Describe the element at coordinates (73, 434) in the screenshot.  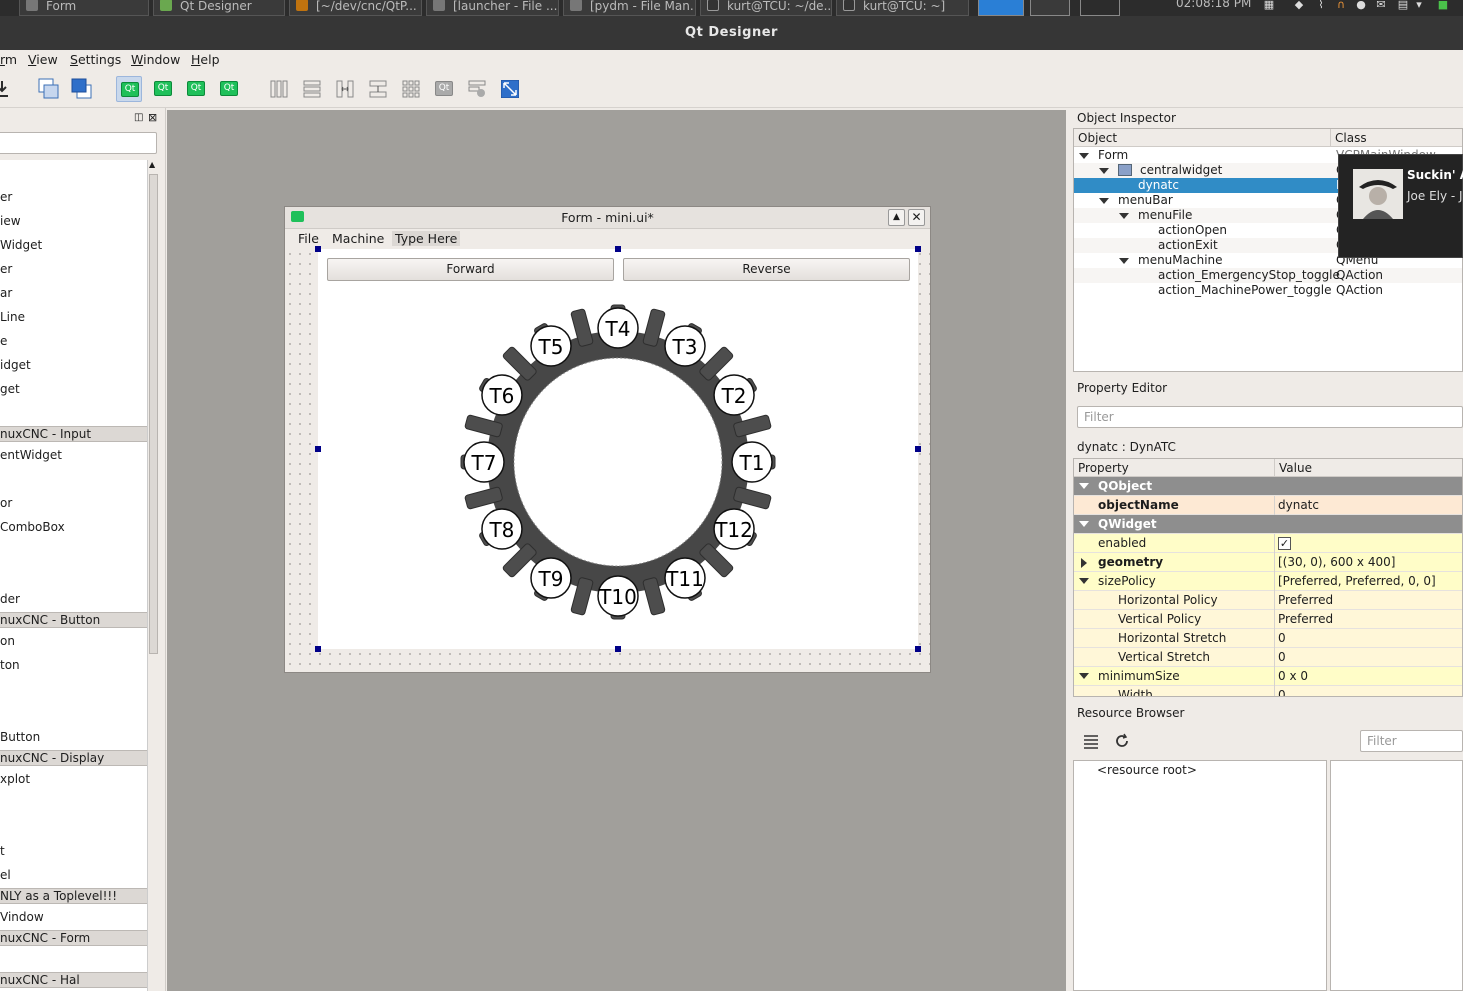
I see `category-input: nuxCNC - Input` at that location.